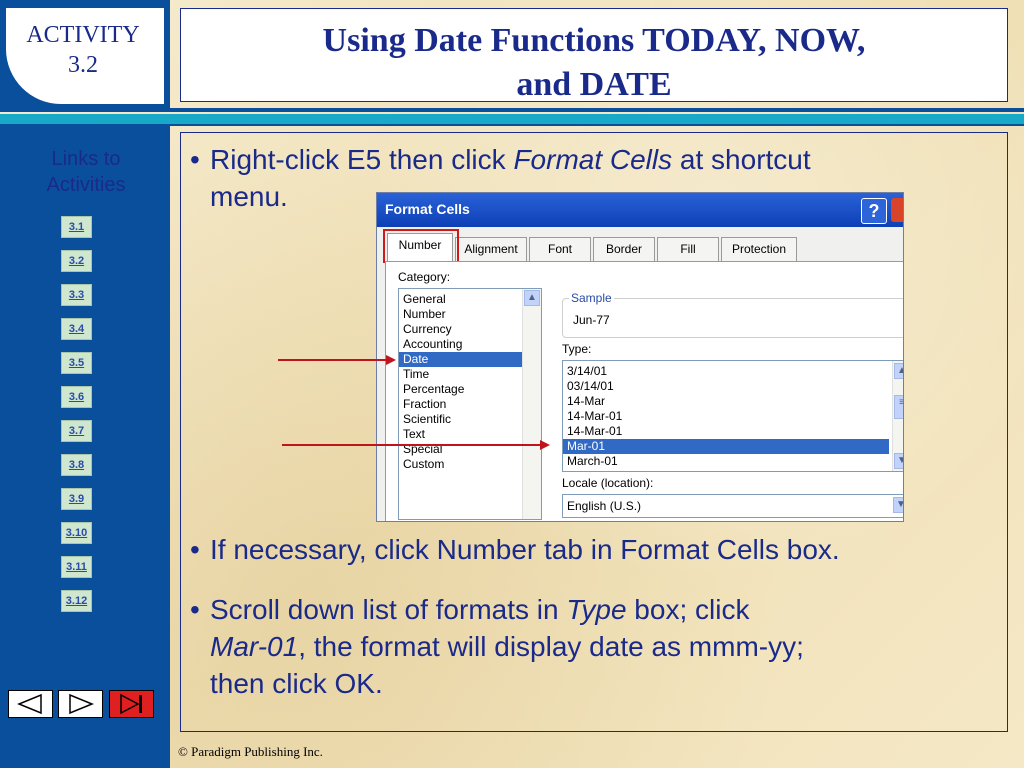  Describe the element at coordinates (874, 211) in the screenshot. I see `help-icon: ?` at that location.